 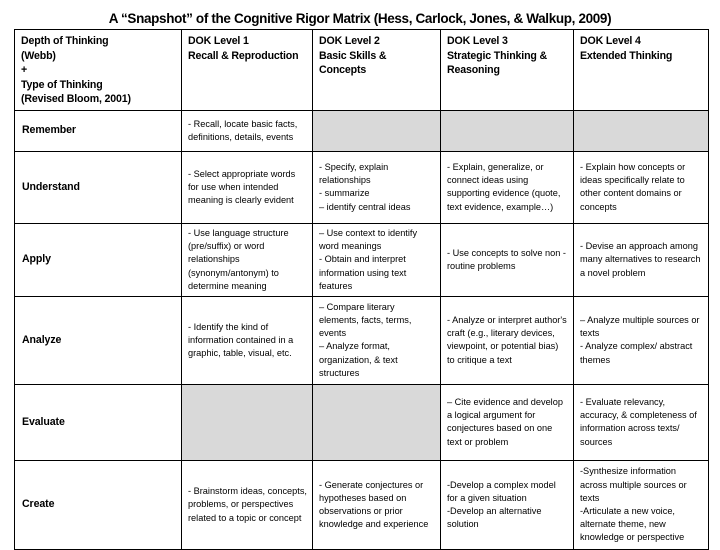 What do you see at coordinates (98, 504) in the screenshot?
I see `row-header-create: Create` at bounding box center [98, 504].